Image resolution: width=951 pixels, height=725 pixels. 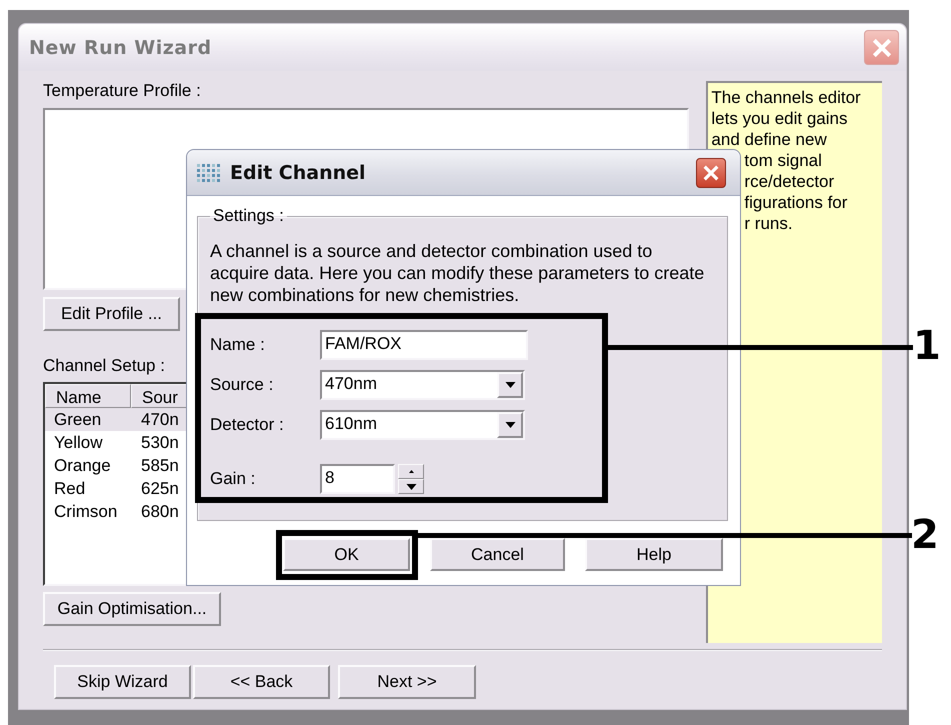 What do you see at coordinates (357, 479) in the screenshot?
I see `gain-field: 8` at bounding box center [357, 479].